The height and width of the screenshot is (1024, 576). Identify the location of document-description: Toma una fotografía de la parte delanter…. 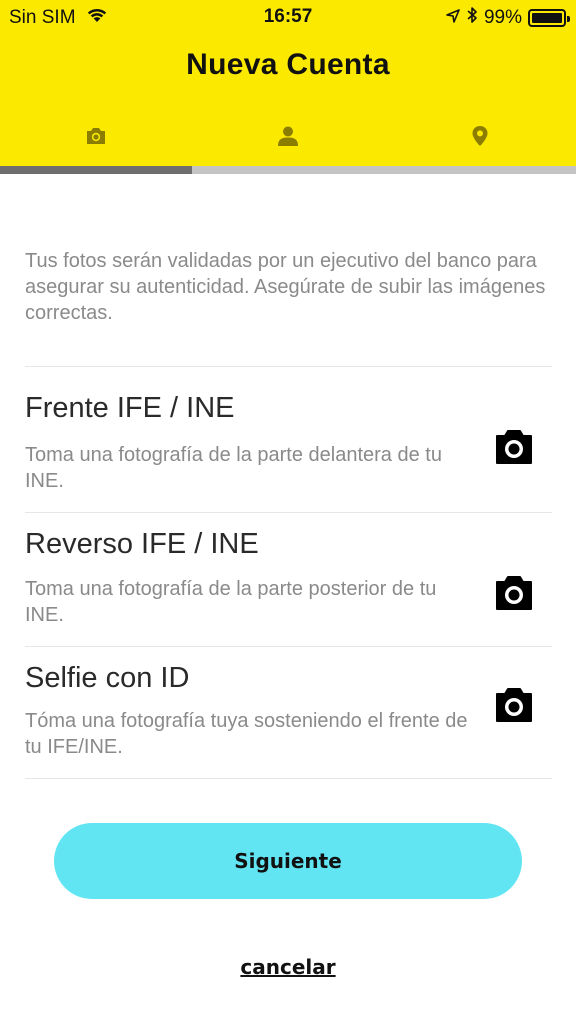
(233, 468).